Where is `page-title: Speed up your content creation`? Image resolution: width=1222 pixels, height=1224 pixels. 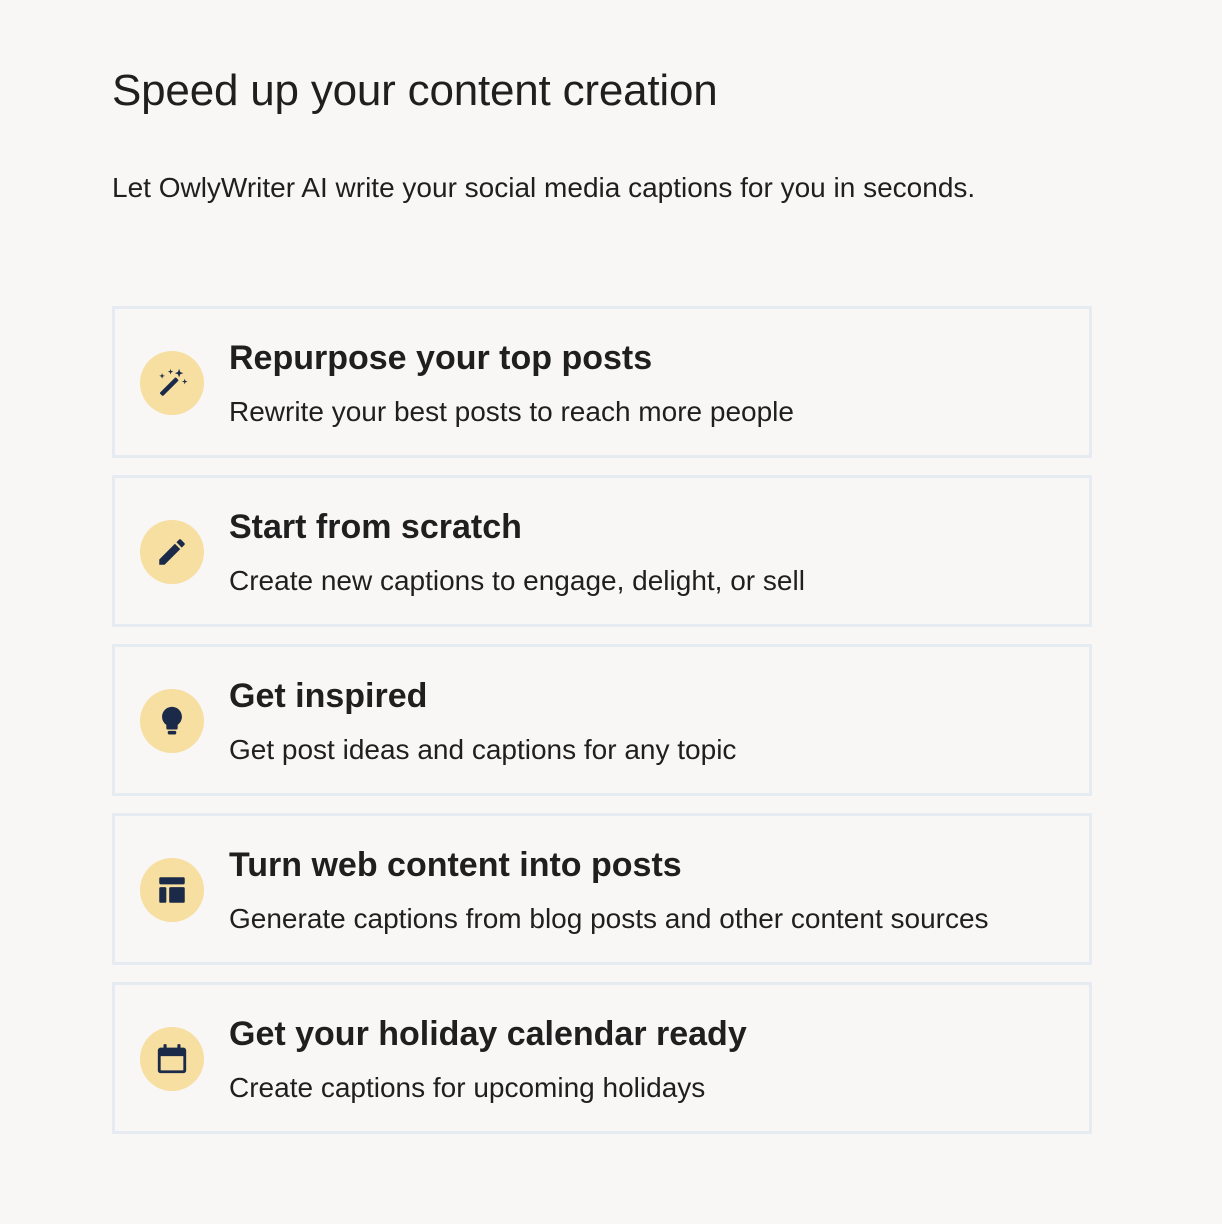
page-title: Speed up your content creation is located at coordinates (415, 90).